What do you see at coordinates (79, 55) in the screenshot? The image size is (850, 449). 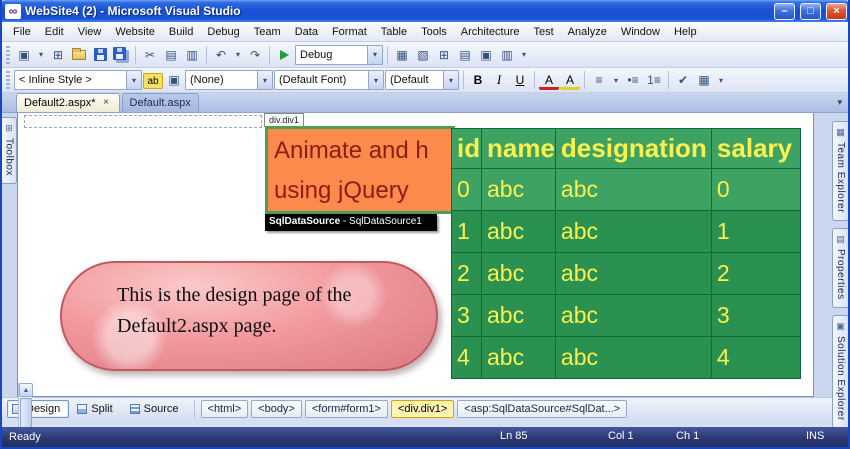 I see `open-file-button` at bounding box center [79, 55].